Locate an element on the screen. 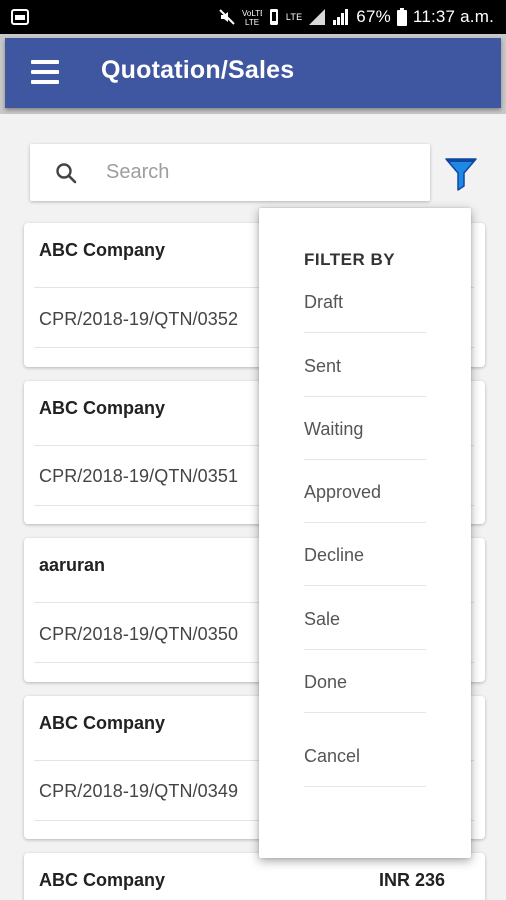 The image size is (506, 900). app-bar: Quotation/Sales is located at coordinates (253, 73).